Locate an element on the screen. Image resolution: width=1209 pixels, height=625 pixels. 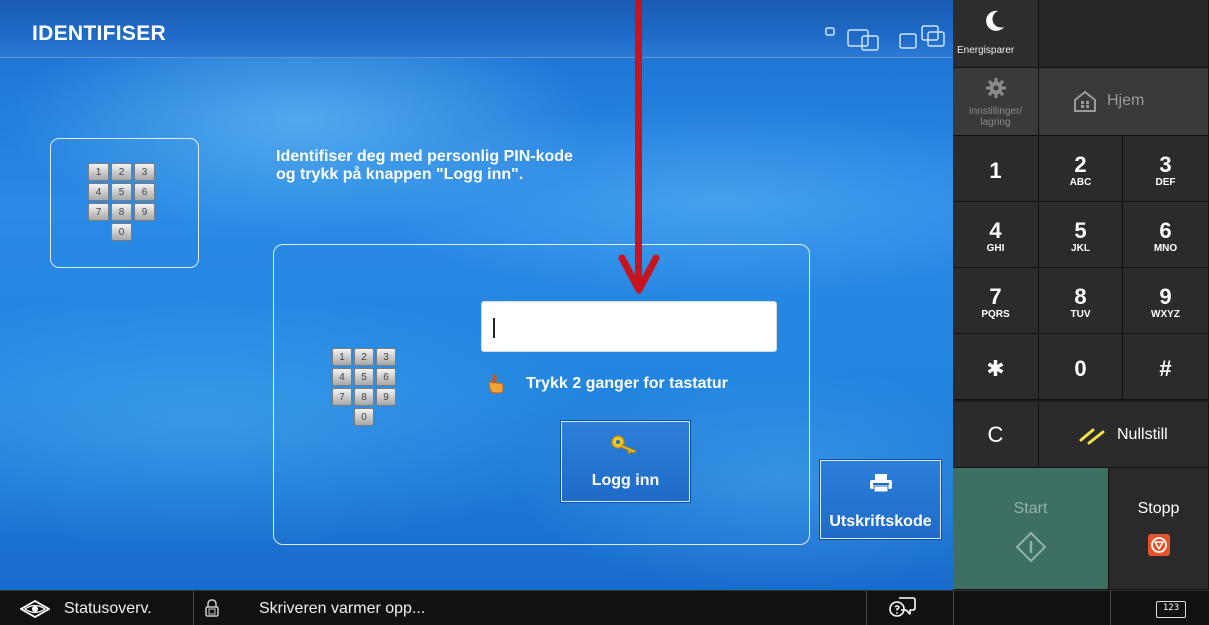
numpad-key-digit: 0 is located at coordinates (1080, 368).